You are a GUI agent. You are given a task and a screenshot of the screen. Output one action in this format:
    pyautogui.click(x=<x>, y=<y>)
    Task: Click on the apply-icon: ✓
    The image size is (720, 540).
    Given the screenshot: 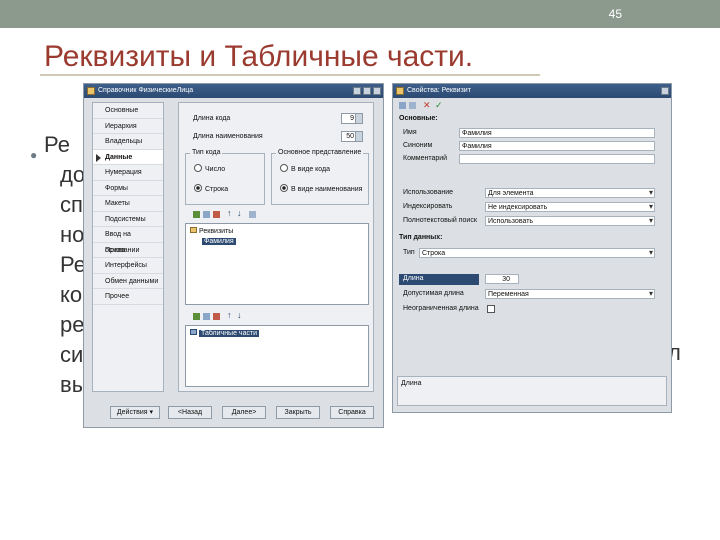 What is the action you would take?
    pyautogui.click(x=439, y=105)
    